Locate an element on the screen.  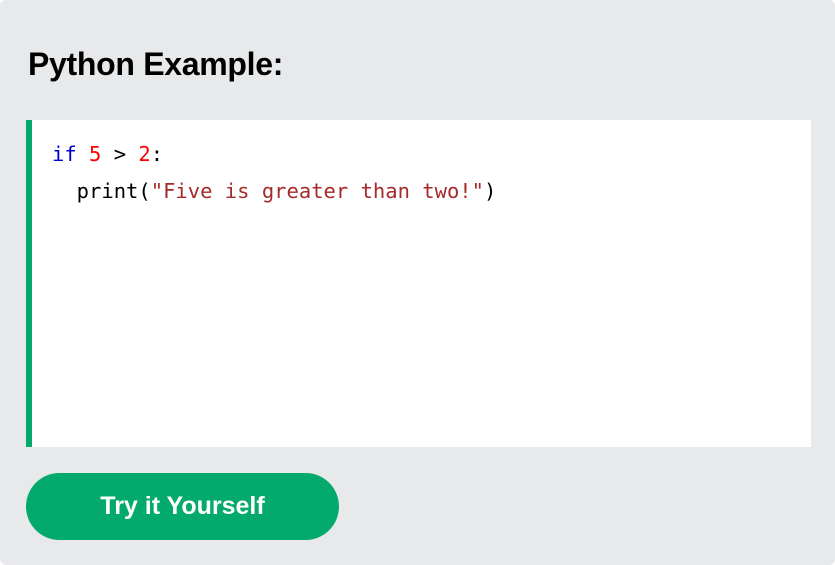
number-2: 2 is located at coordinates (144, 154).